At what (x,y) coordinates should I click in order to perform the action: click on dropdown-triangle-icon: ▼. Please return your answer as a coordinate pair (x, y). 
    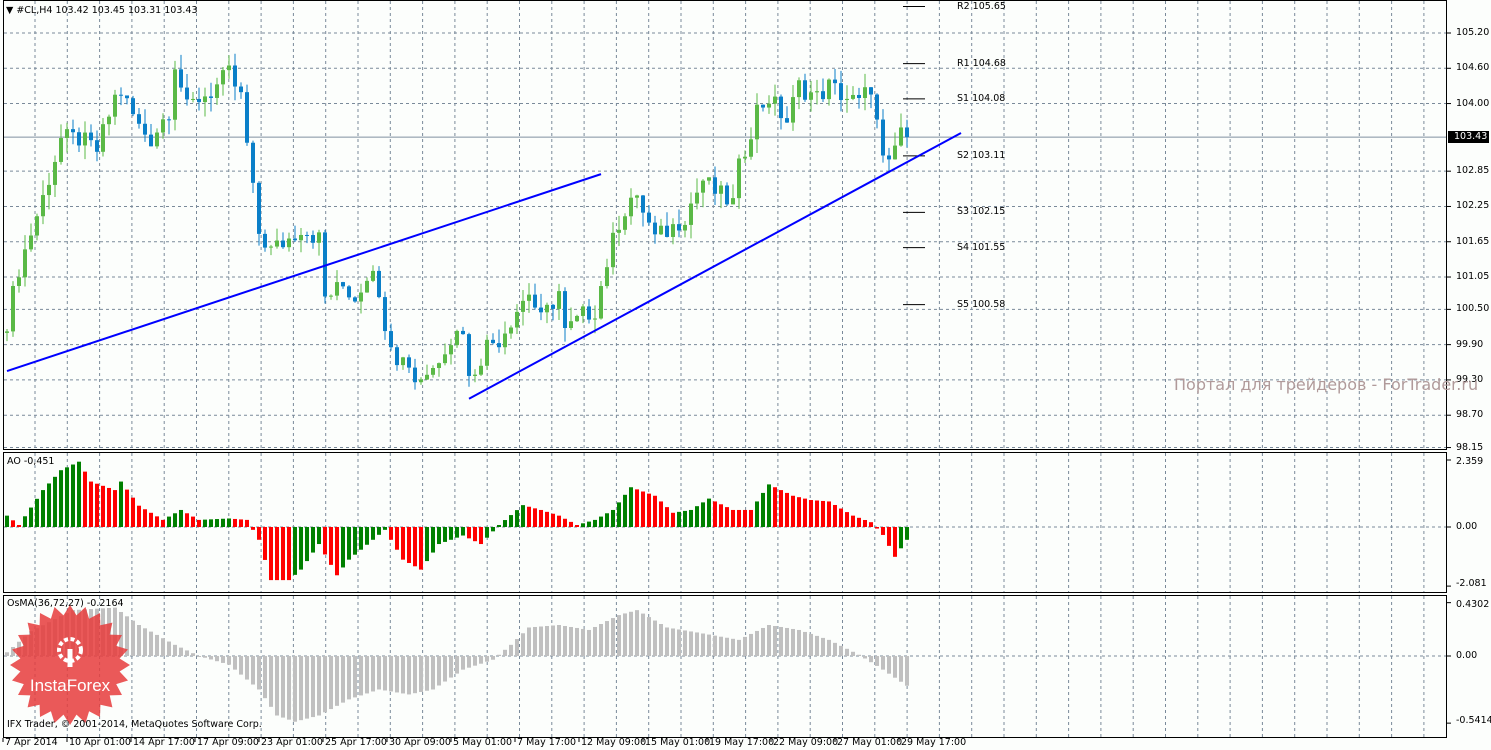
    Looking at the image, I should click on (9, 10).